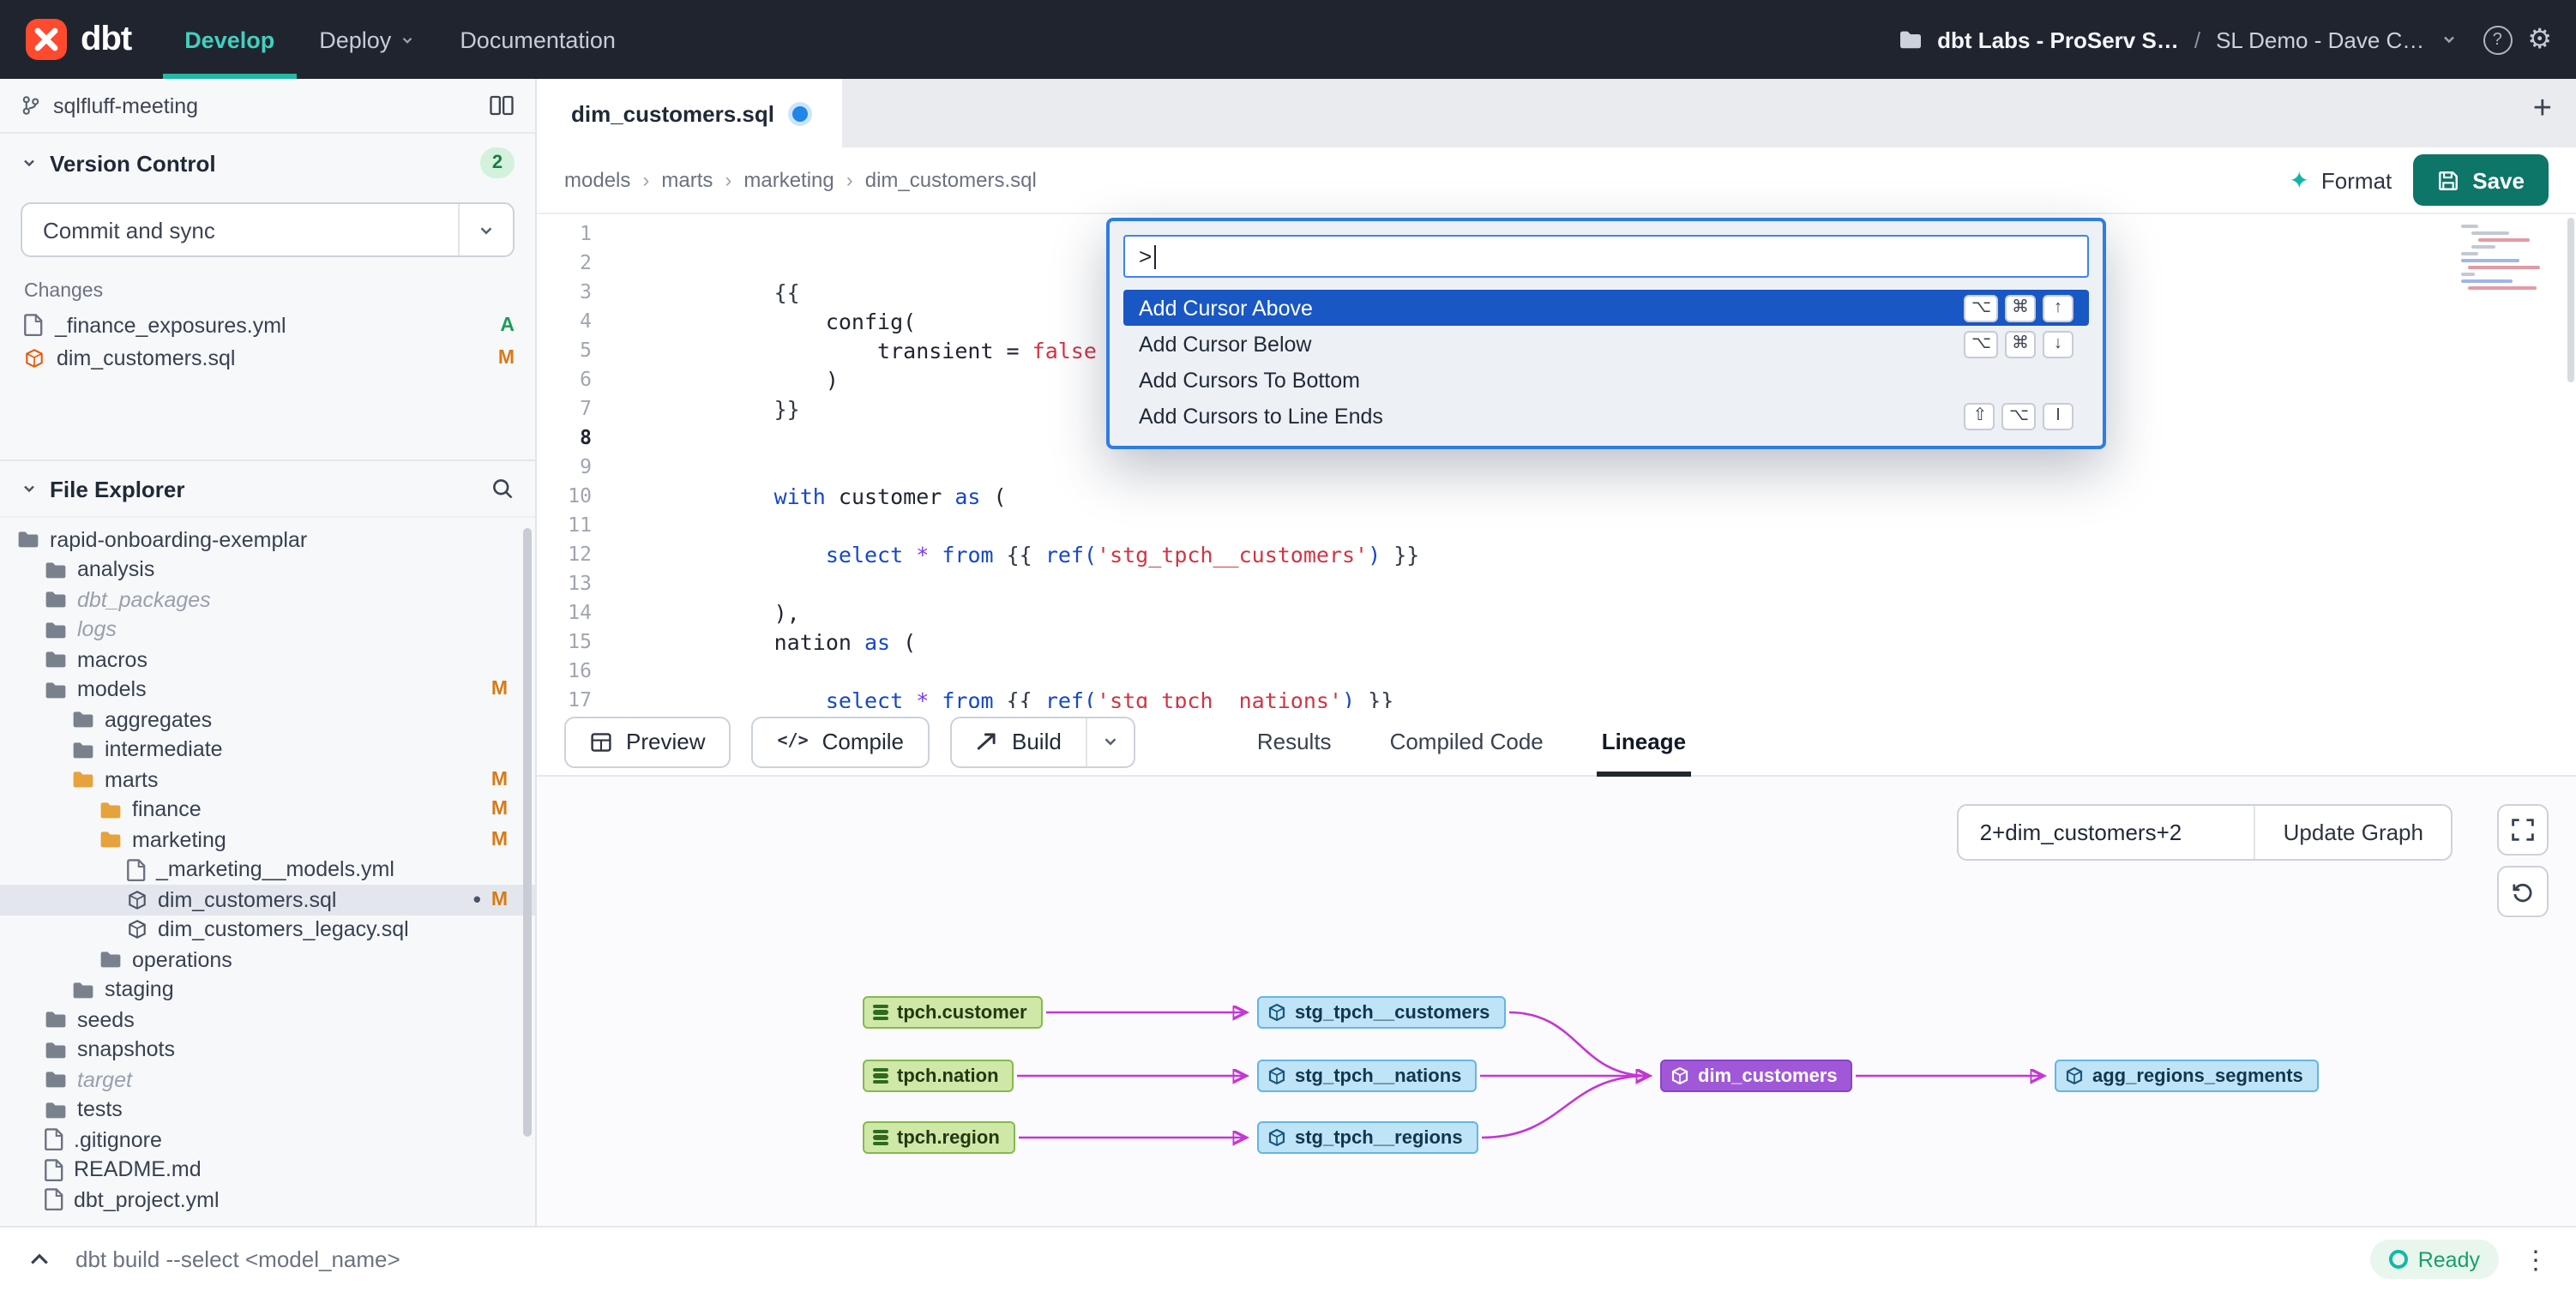 This screenshot has width=2576, height=1291. I want to click on lineage-node: dim_customers, so click(1756, 1076).